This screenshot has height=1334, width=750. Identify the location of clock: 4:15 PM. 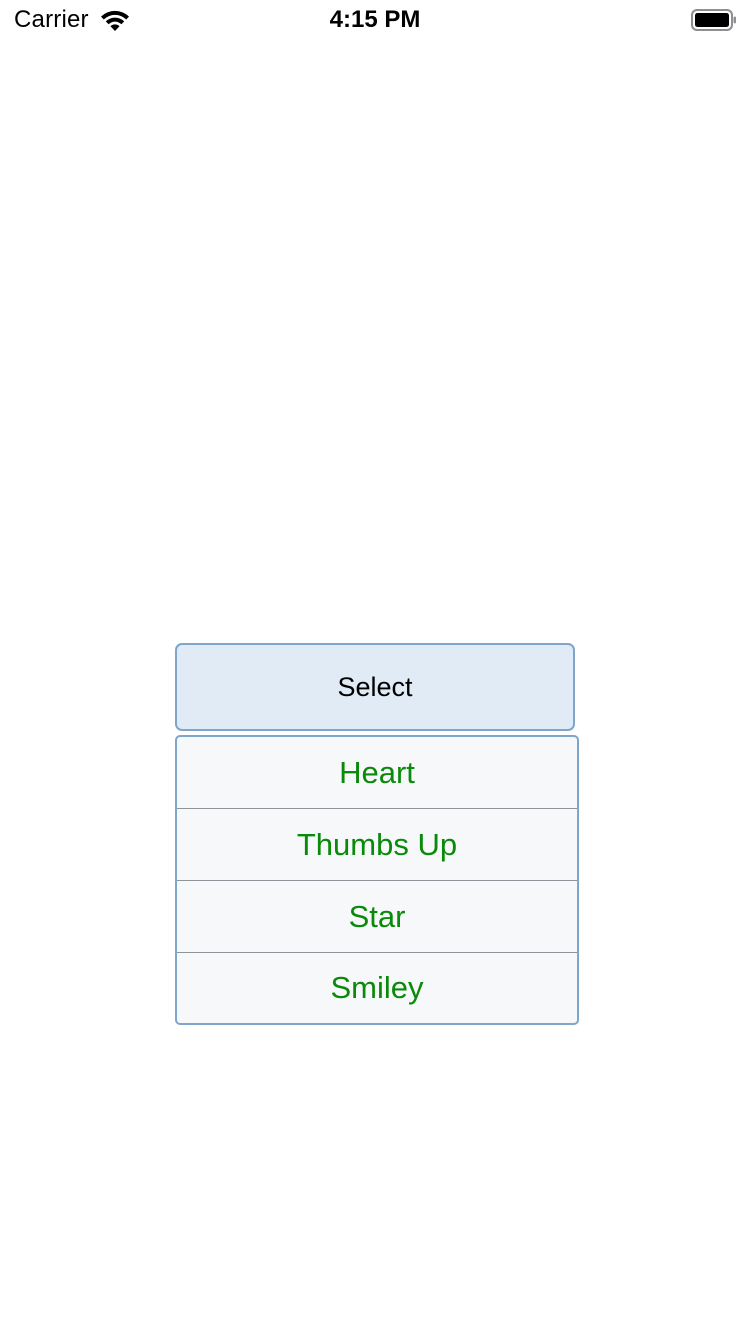
(375, 19).